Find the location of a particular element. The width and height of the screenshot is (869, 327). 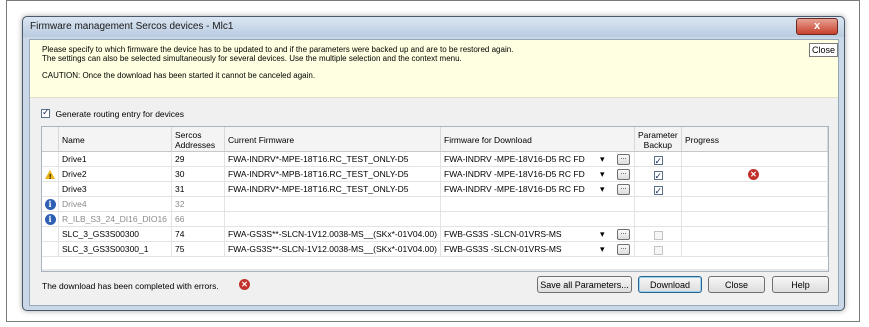

header-backup-line2: Backup is located at coordinates (658, 145).